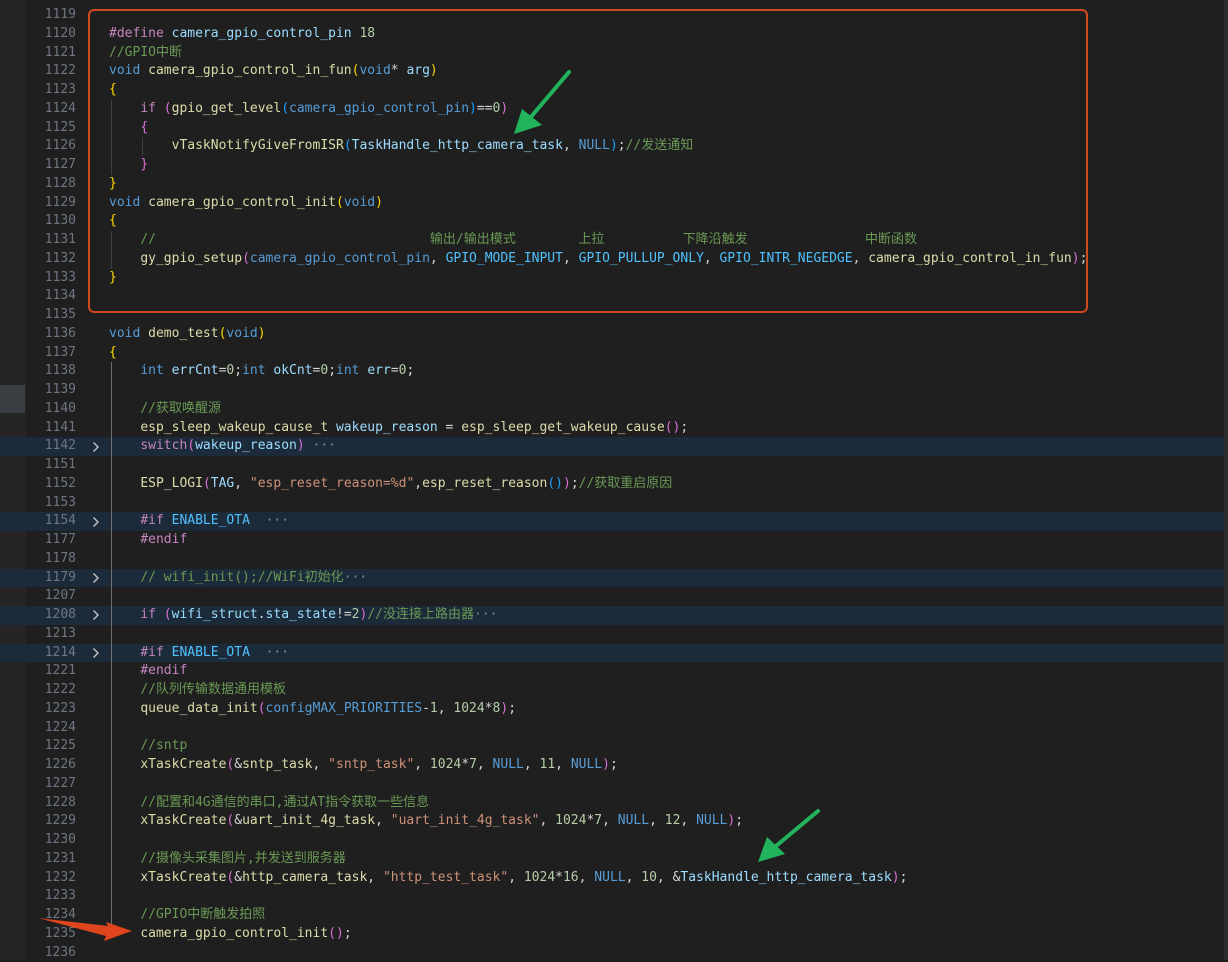 This screenshot has width=1228, height=962. What do you see at coordinates (1226, 480) in the screenshot?
I see `scrollbar-track` at bounding box center [1226, 480].